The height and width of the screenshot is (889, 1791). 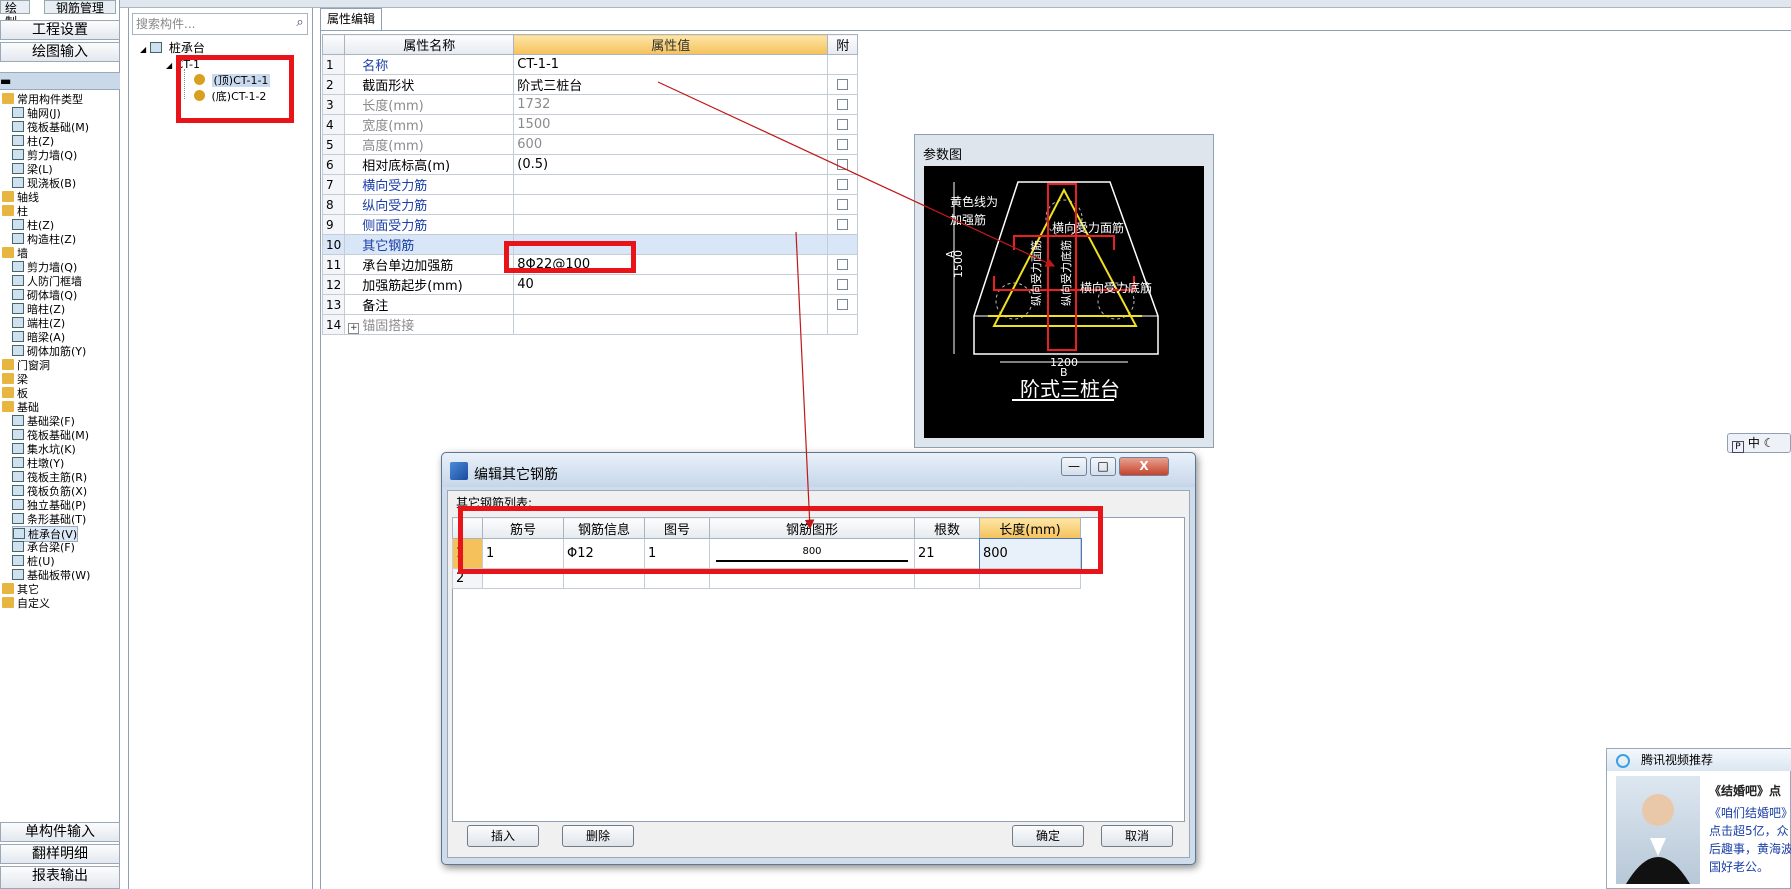 I want to click on insert-button: 插入, so click(x=503, y=836).